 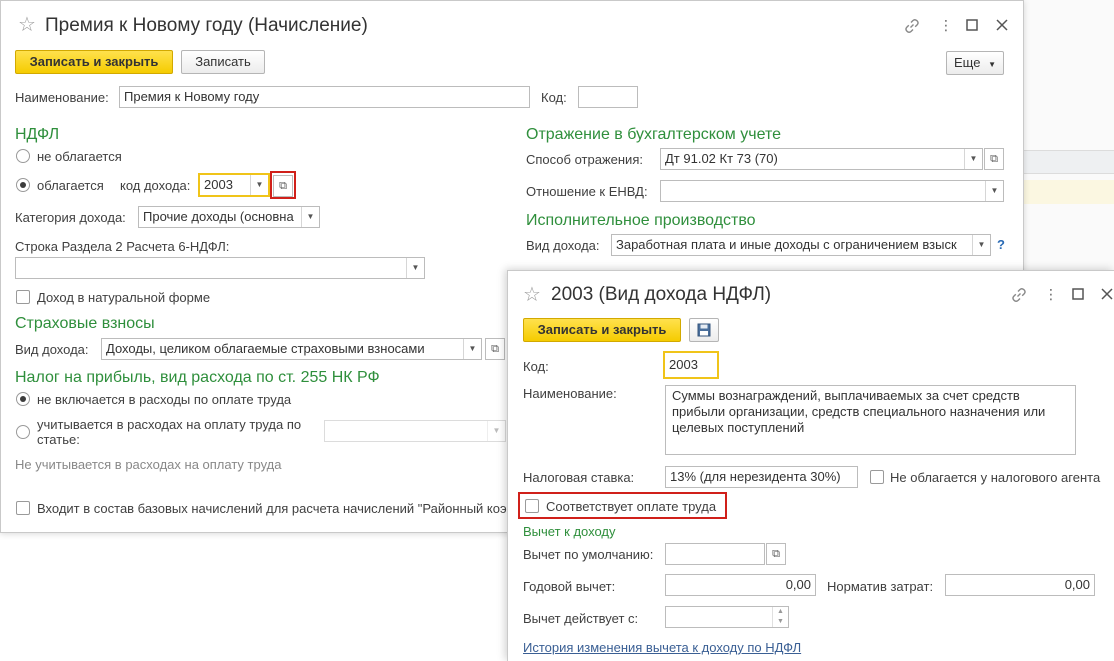 I want to click on enforcement-header: Исполнительное производство, so click(x=641, y=220).